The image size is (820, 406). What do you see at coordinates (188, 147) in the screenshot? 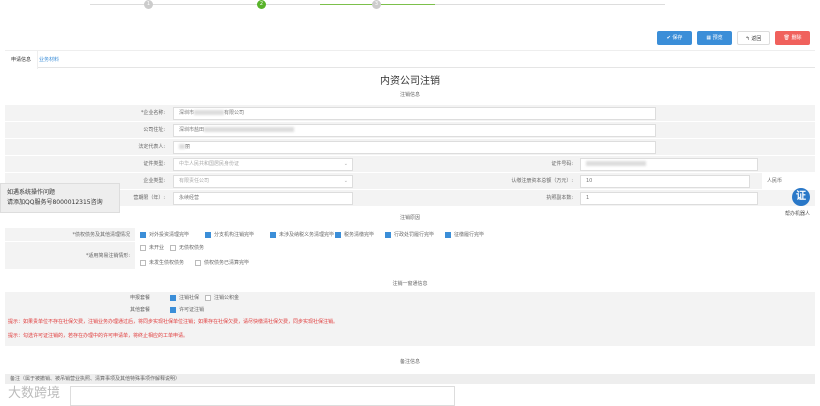
I see `value-suffix: 丽` at bounding box center [188, 147].